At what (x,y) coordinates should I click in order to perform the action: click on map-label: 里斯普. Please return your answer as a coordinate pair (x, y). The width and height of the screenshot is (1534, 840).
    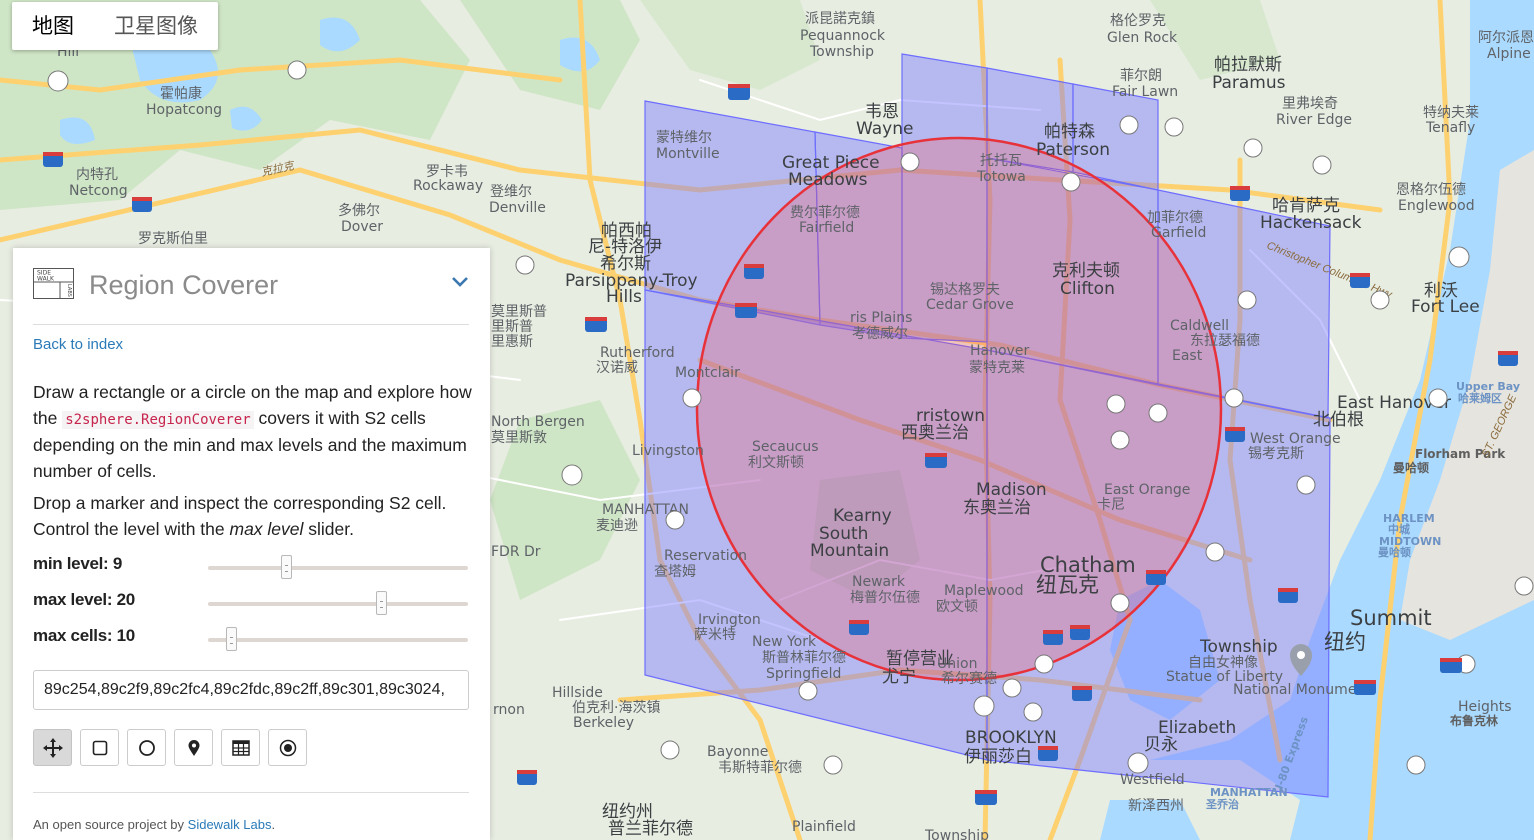
    Looking at the image, I should click on (512, 327).